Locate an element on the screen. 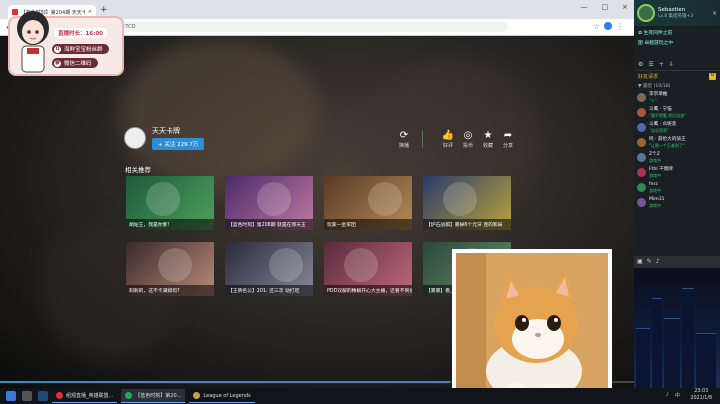 The height and width of the screenshot is (404, 720). clock: 23:03 2021/1/8 is located at coordinates (701, 395).